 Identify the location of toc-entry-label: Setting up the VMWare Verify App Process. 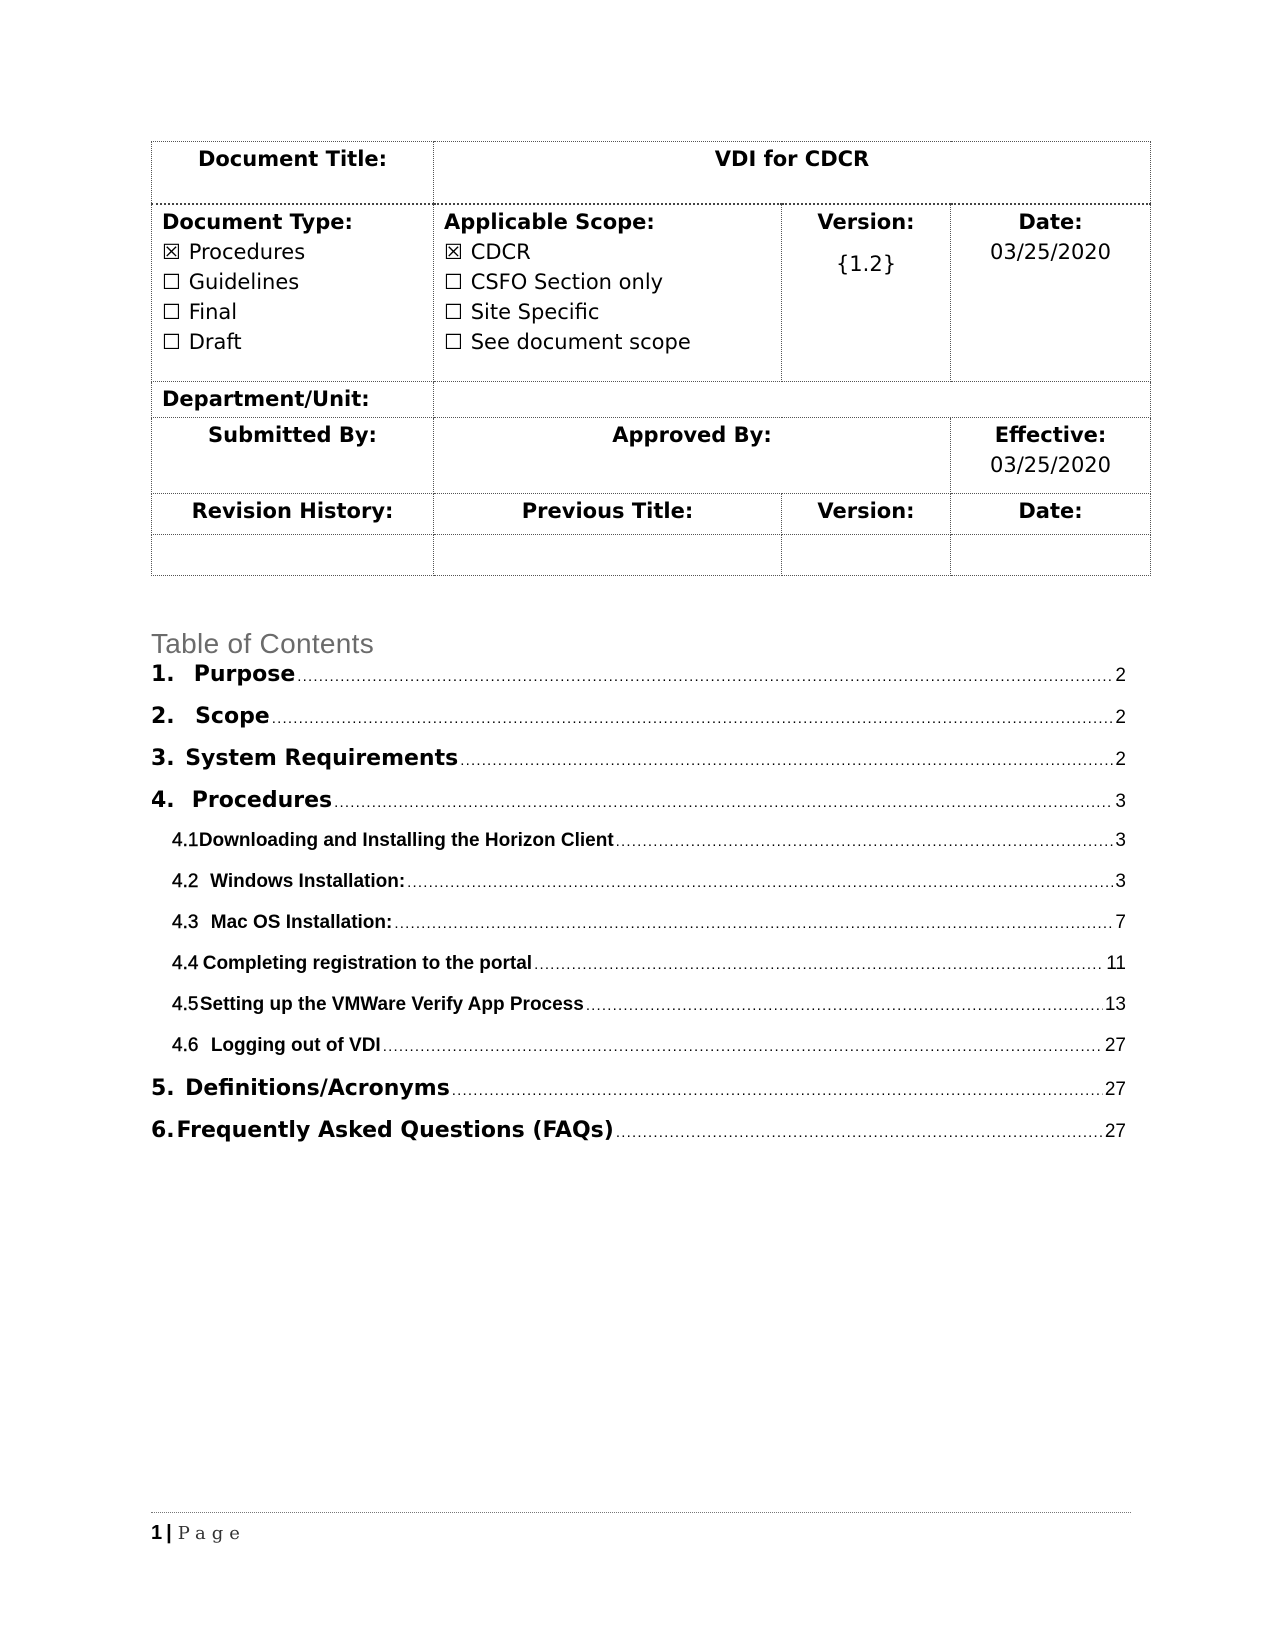
(391, 1004).